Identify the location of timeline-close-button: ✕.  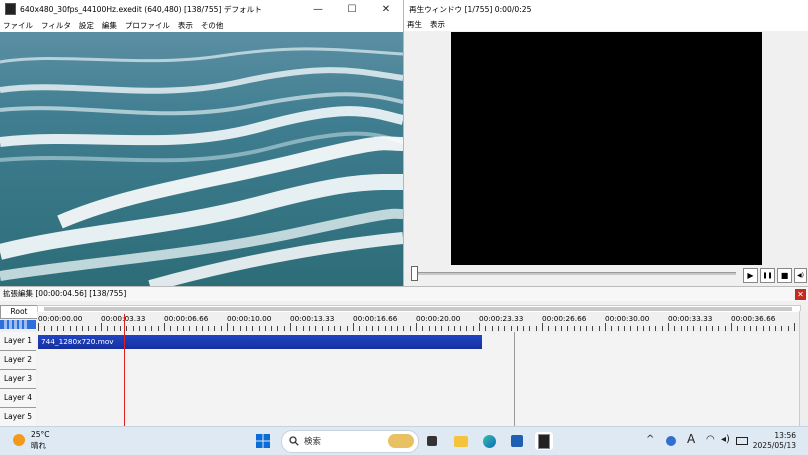
(800, 294).